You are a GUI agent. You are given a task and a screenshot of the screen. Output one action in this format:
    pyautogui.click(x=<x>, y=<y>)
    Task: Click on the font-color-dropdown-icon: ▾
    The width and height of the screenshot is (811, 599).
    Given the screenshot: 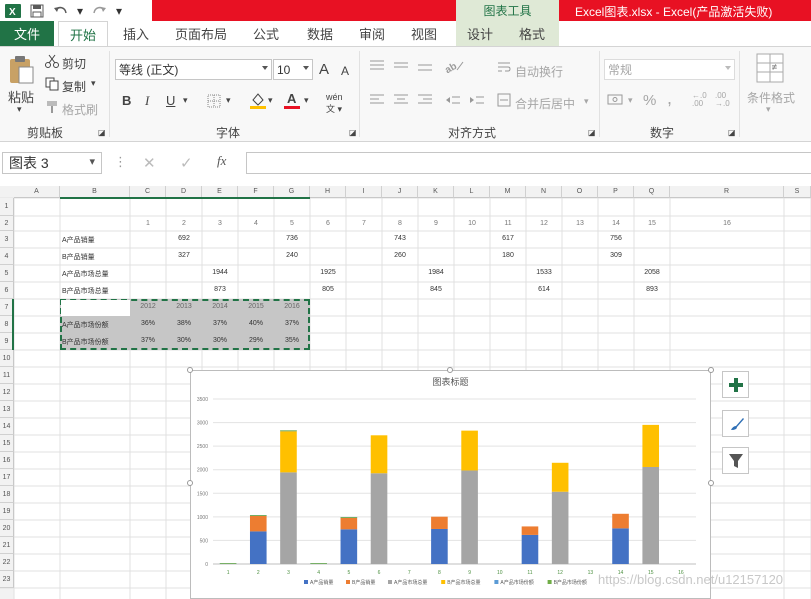 What is the action you would take?
    pyautogui.click(x=306, y=100)
    